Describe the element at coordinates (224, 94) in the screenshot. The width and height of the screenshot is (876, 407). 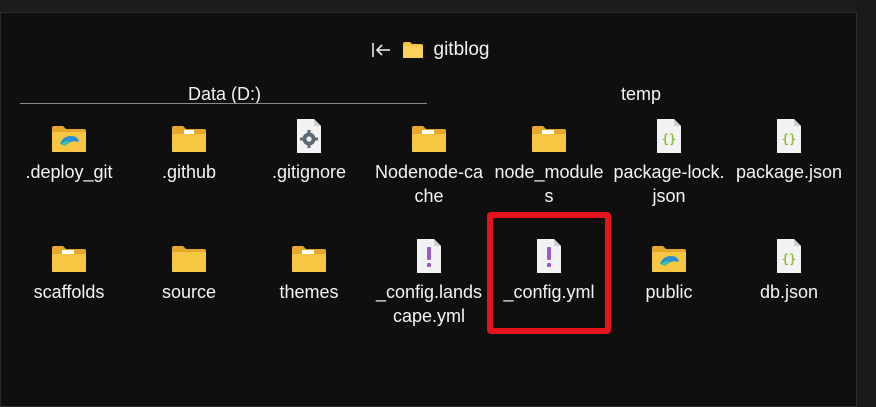
I see `group-header-drive: Data (D:)` at that location.